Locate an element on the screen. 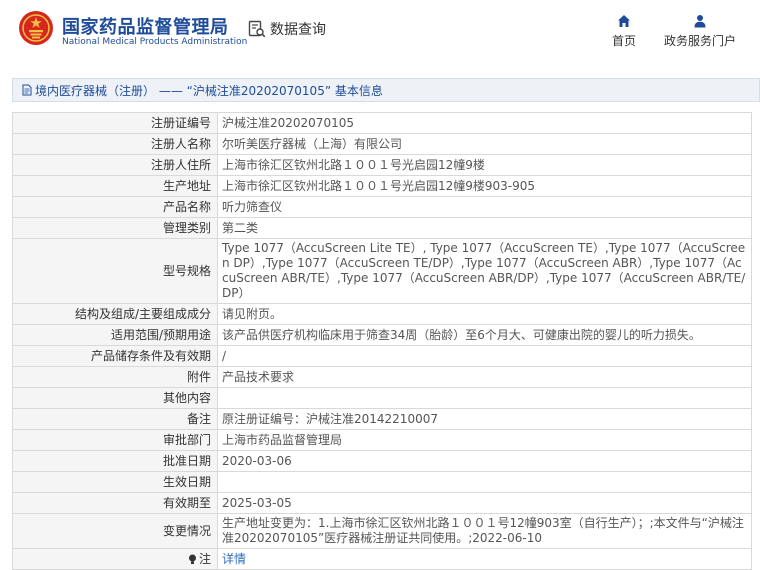 This screenshot has height=570, width=760. national-emblem-logo is located at coordinates (36, 28).